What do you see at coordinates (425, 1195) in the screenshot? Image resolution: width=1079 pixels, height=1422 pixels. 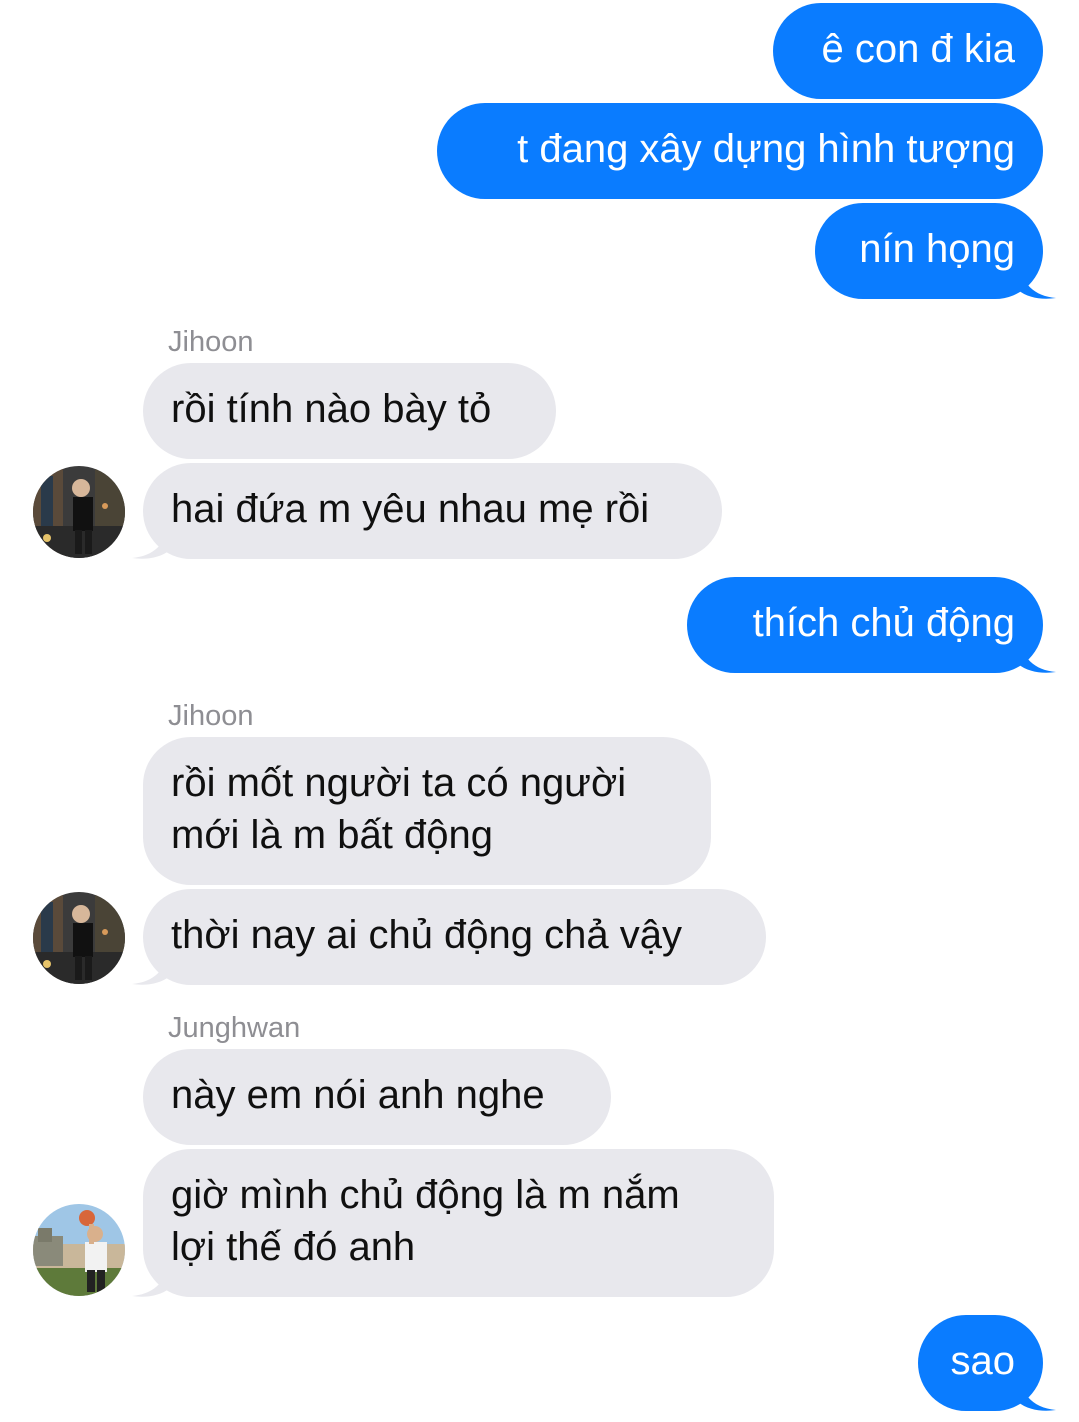 I see `message-text-line: giờ mình chủ động là m nắm` at bounding box center [425, 1195].